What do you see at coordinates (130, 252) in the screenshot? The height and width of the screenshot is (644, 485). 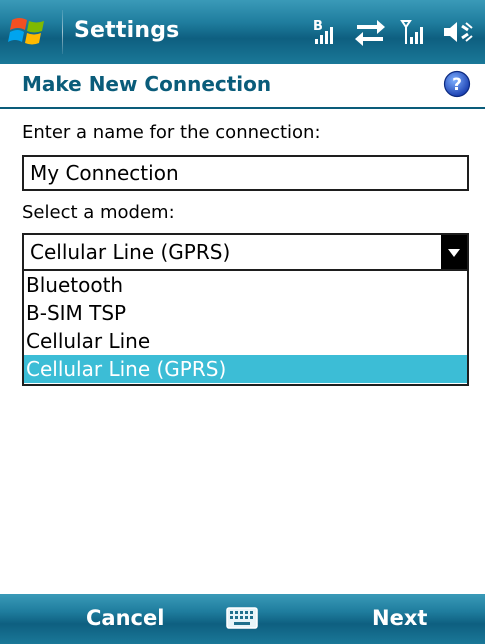 I see `modem-selected-value: Cellular Line (GPRS)` at bounding box center [130, 252].